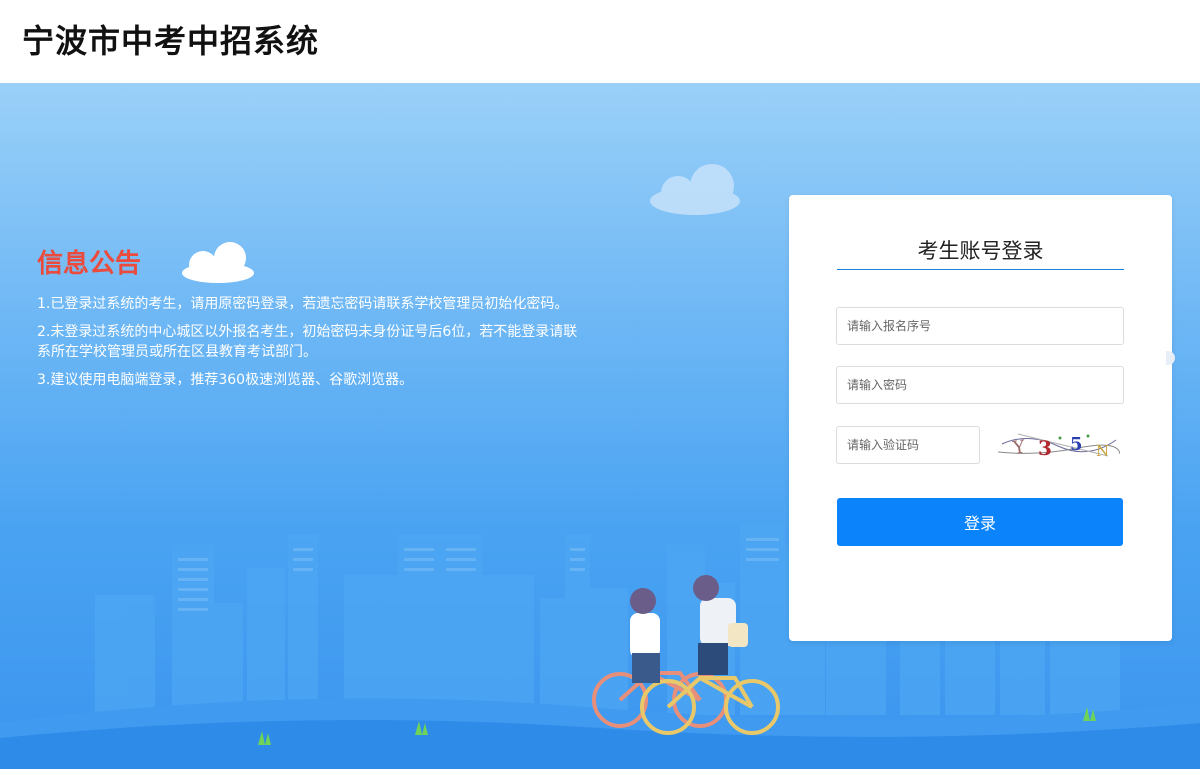 Image resolution: width=1200 pixels, height=769 pixels. What do you see at coordinates (171, 41) in the screenshot?
I see `site-title: 宁波市中考中招系统` at bounding box center [171, 41].